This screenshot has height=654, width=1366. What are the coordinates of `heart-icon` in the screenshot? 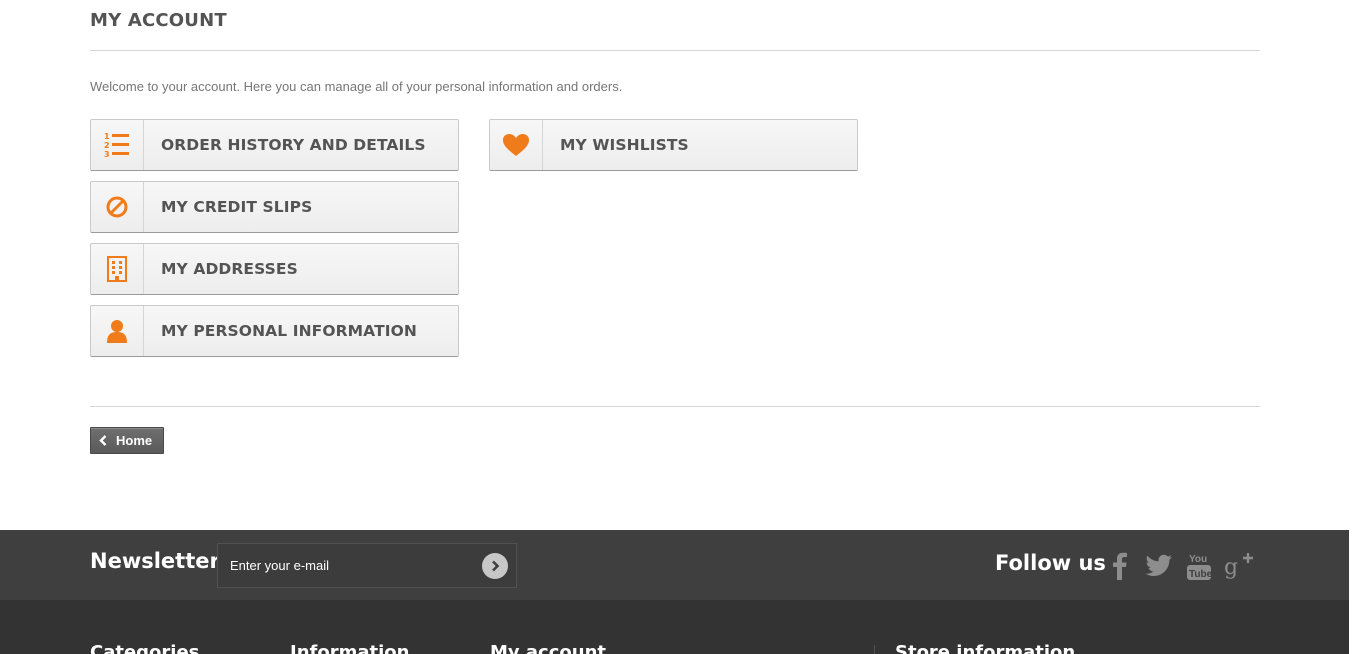 It's located at (516, 145).